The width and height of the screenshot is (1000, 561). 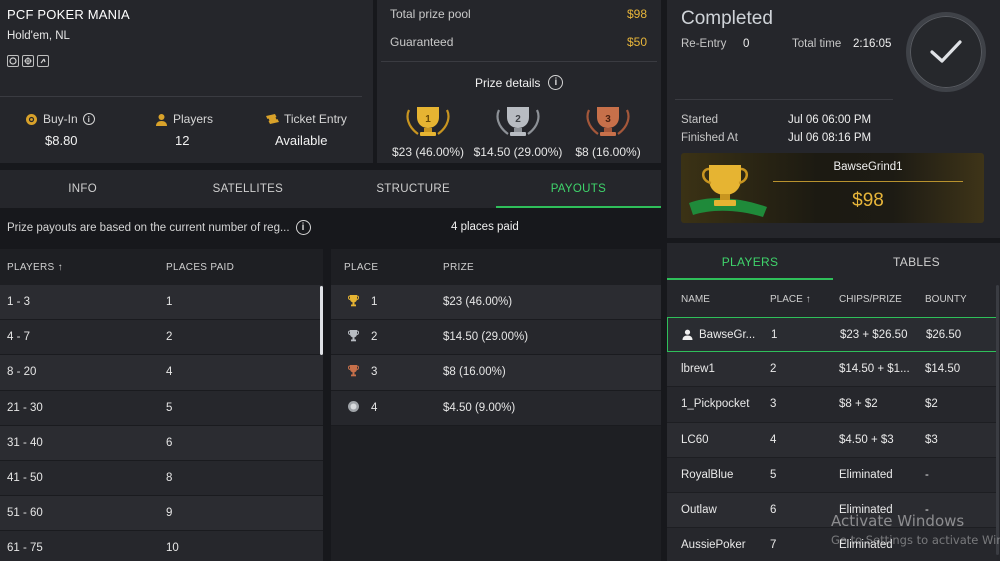 What do you see at coordinates (474, 372) in the screenshot?
I see `prize-value: $8 (16.00%)` at bounding box center [474, 372].